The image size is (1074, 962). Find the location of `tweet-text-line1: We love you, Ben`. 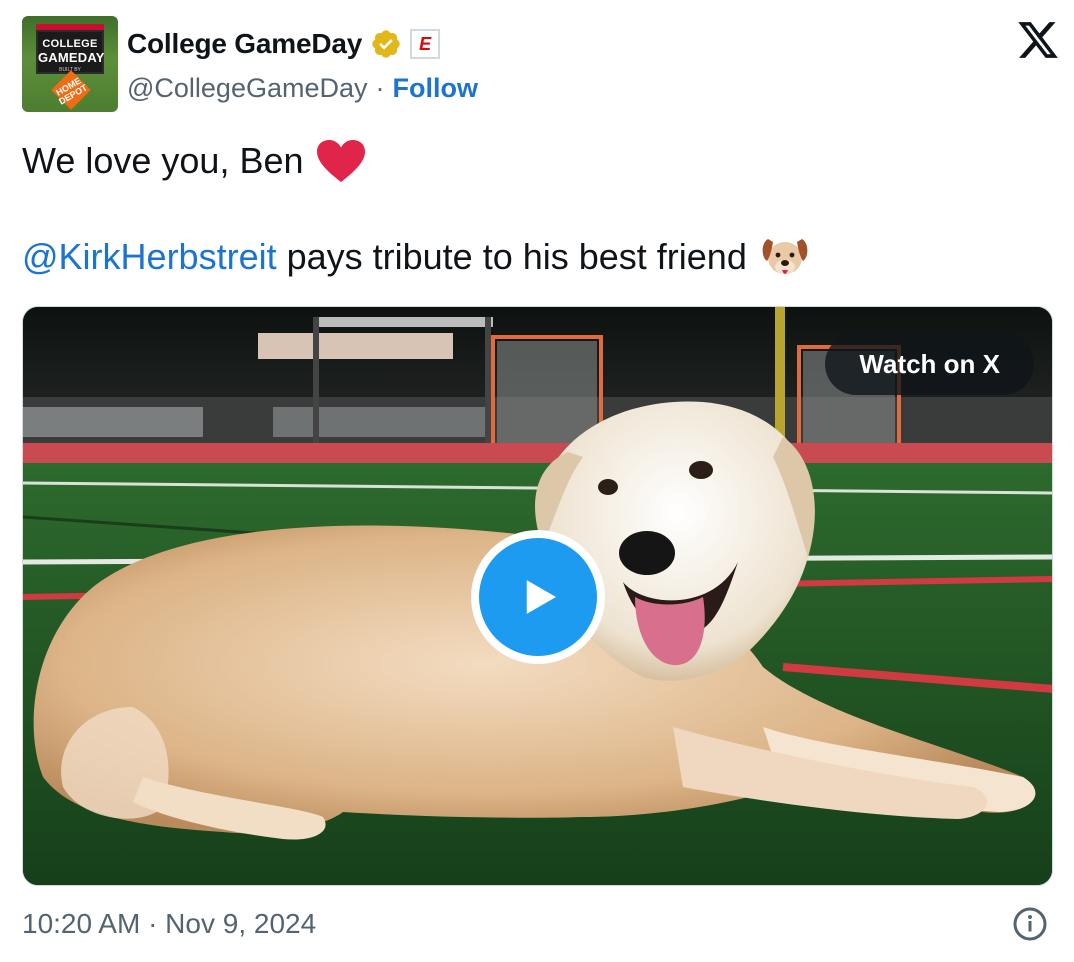

tweet-text-line1: We love you, Ben is located at coordinates (194, 161).